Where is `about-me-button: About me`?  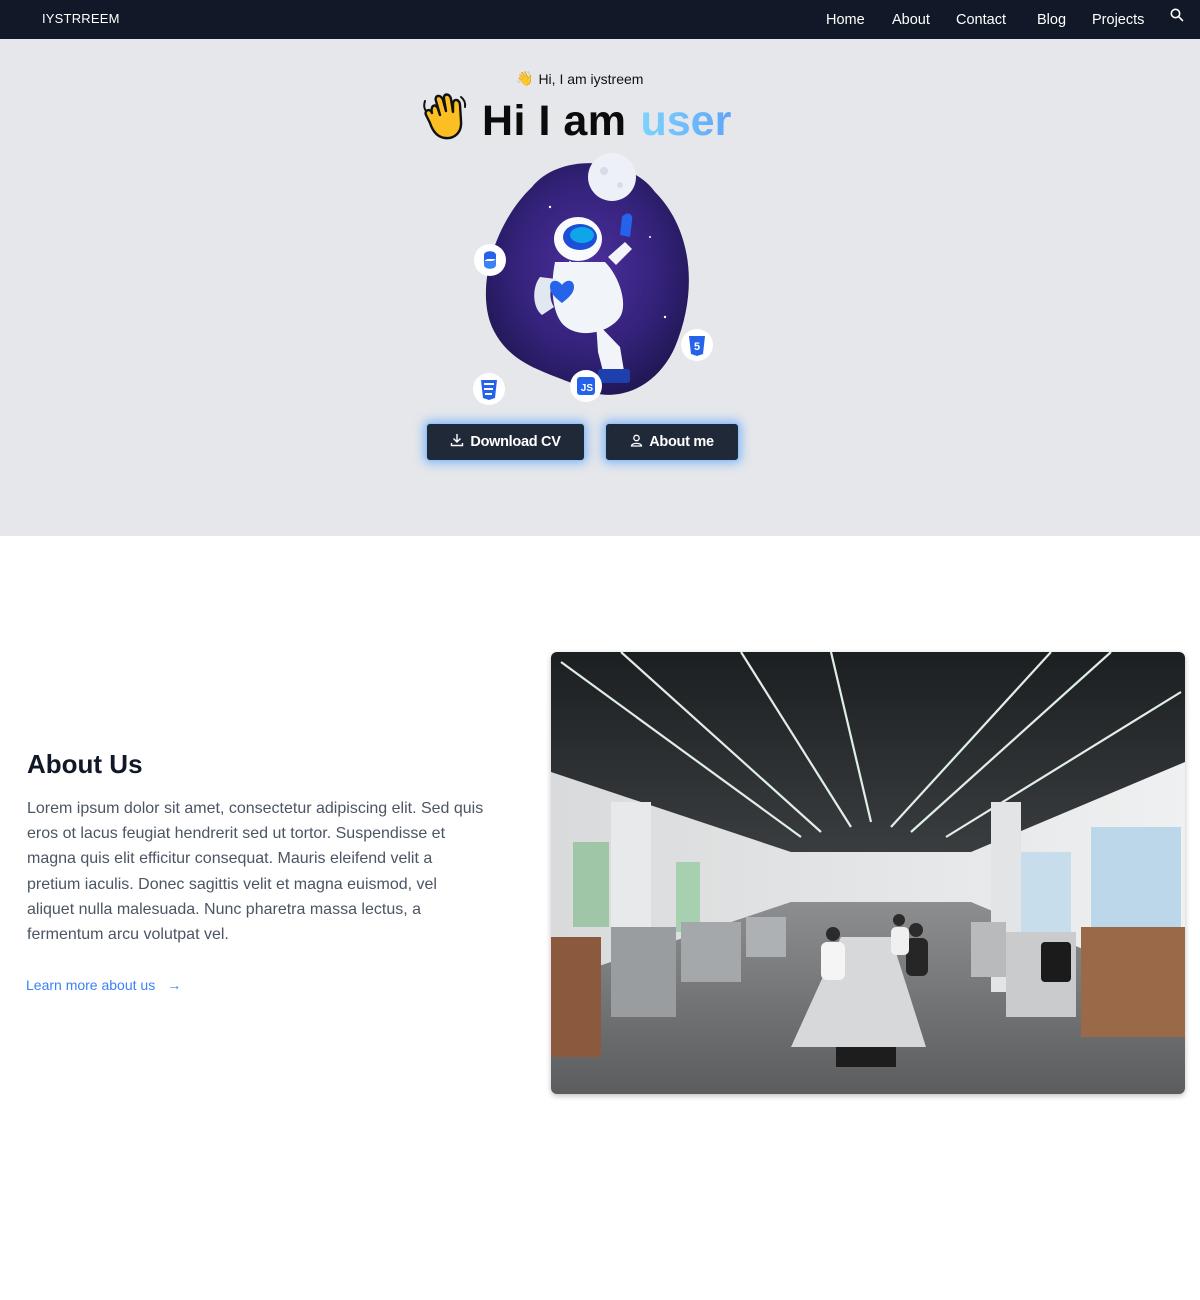 about-me-button: About me is located at coordinates (672, 442).